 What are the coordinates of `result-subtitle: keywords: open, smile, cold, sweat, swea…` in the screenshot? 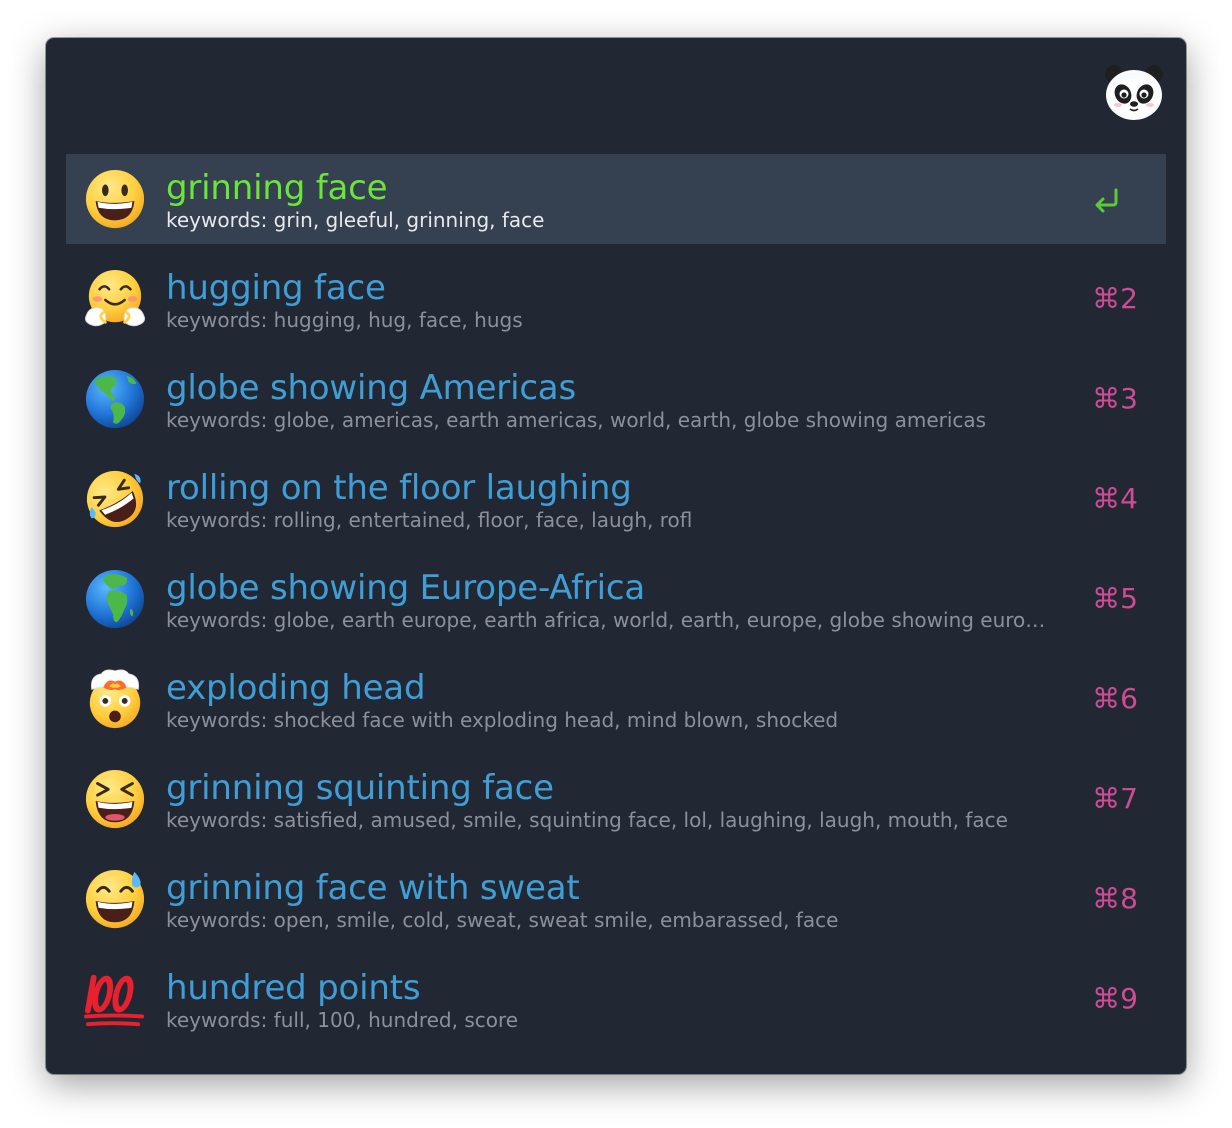 It's located at (502, 920).